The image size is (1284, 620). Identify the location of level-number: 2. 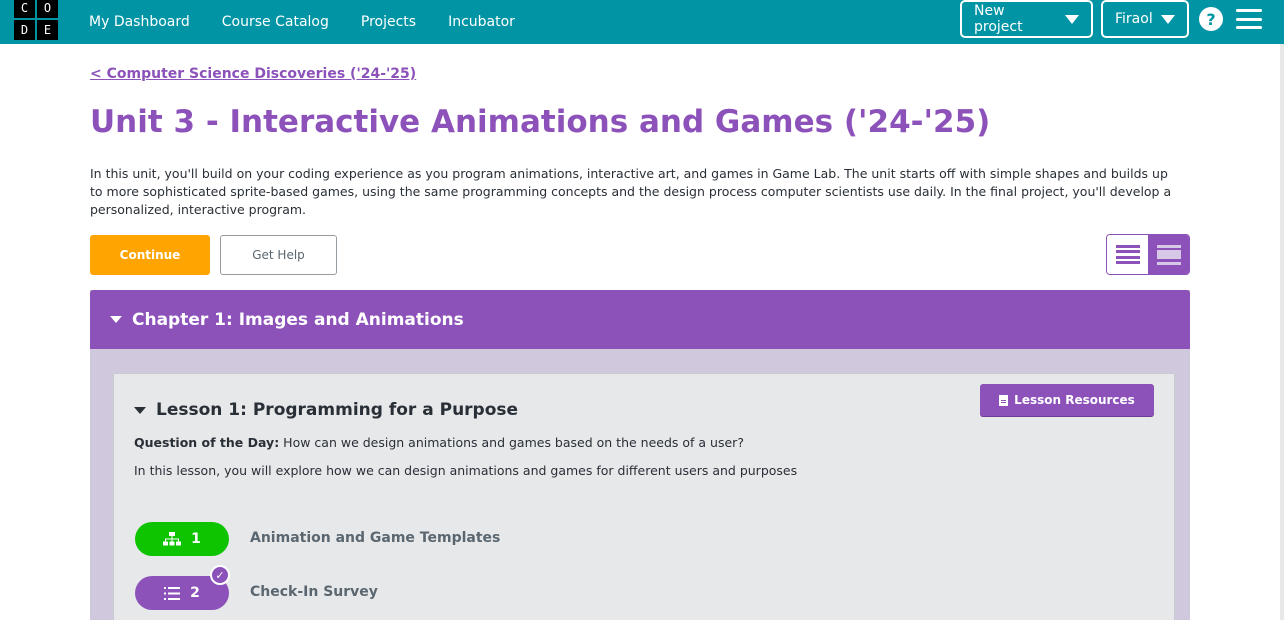
(195, 593).